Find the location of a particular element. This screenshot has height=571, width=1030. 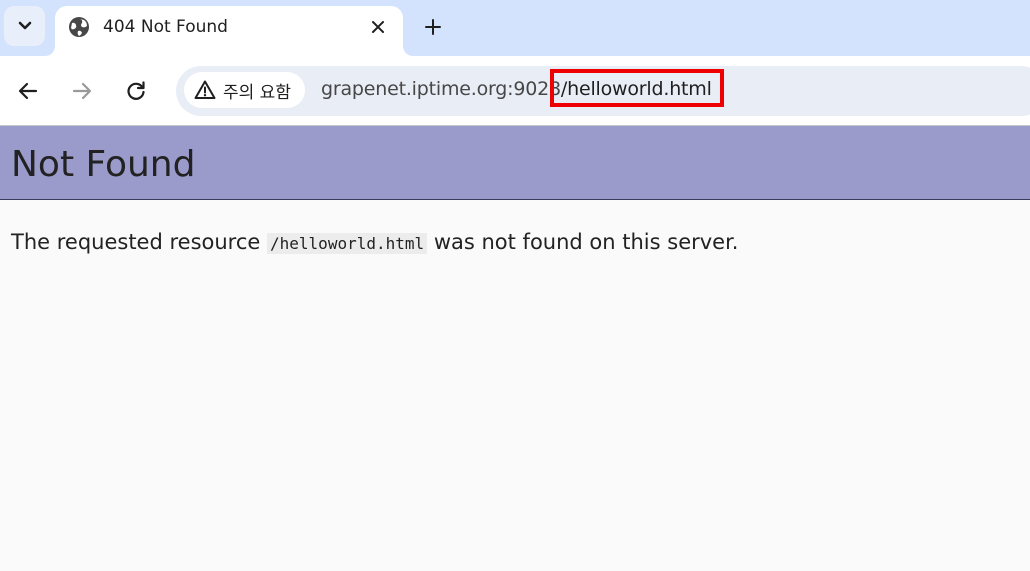

tab-search-button is located at coordinates (24, 26).